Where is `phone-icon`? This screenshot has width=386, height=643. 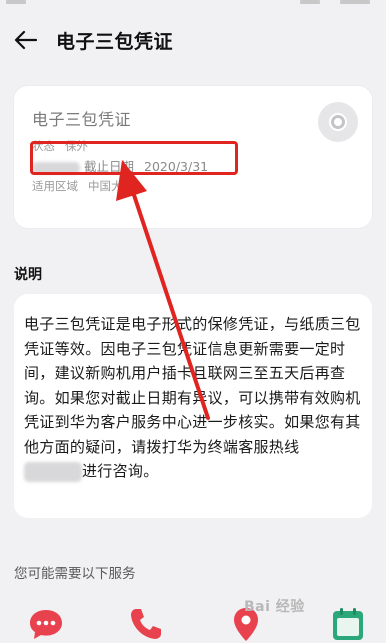 phone-icon is located at coordinates (146, 624).